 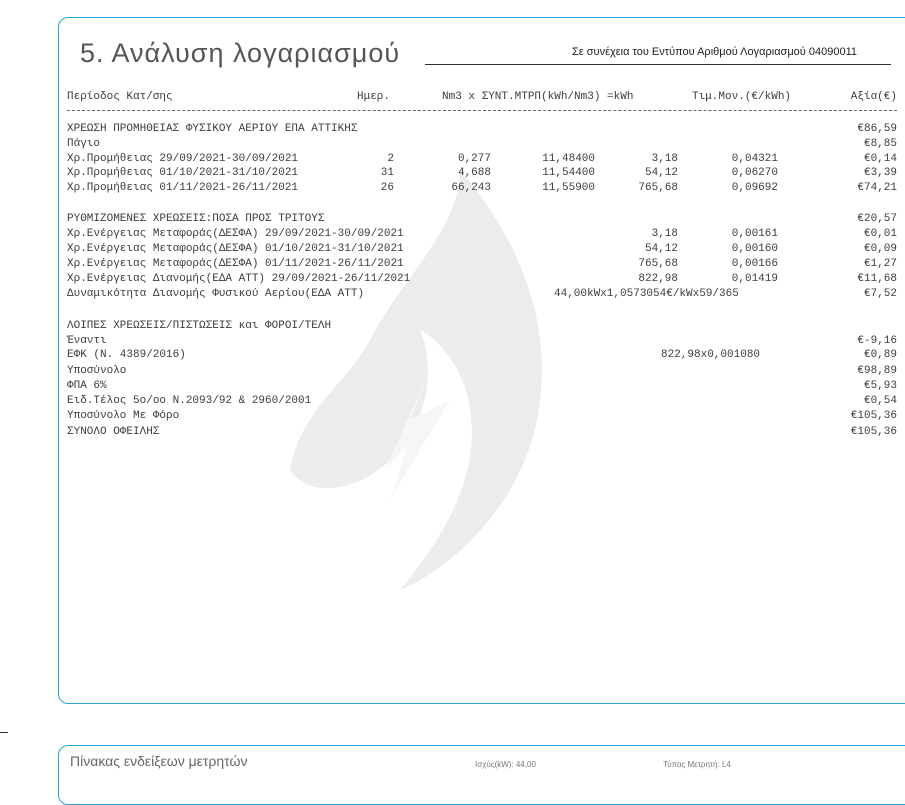 What do you see at coordinates (658, 279) in the screenshot?
I see `row-kwh: 822,98` at bounding box center [658, 279].